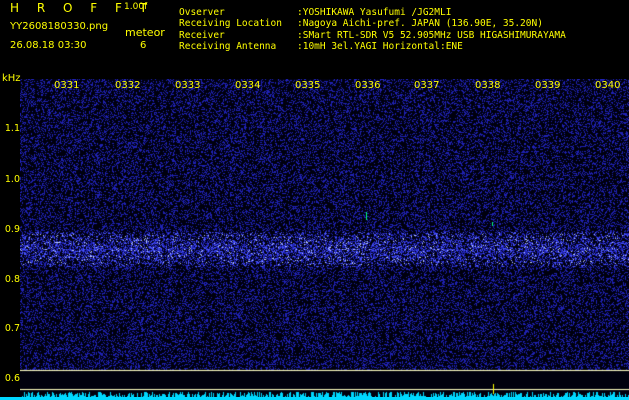 The height and width of the screenshot is (400, 629). Describe the element at coordinates (308, 85) in the screenshot. I see `x-tick-label: 0335` at that location.